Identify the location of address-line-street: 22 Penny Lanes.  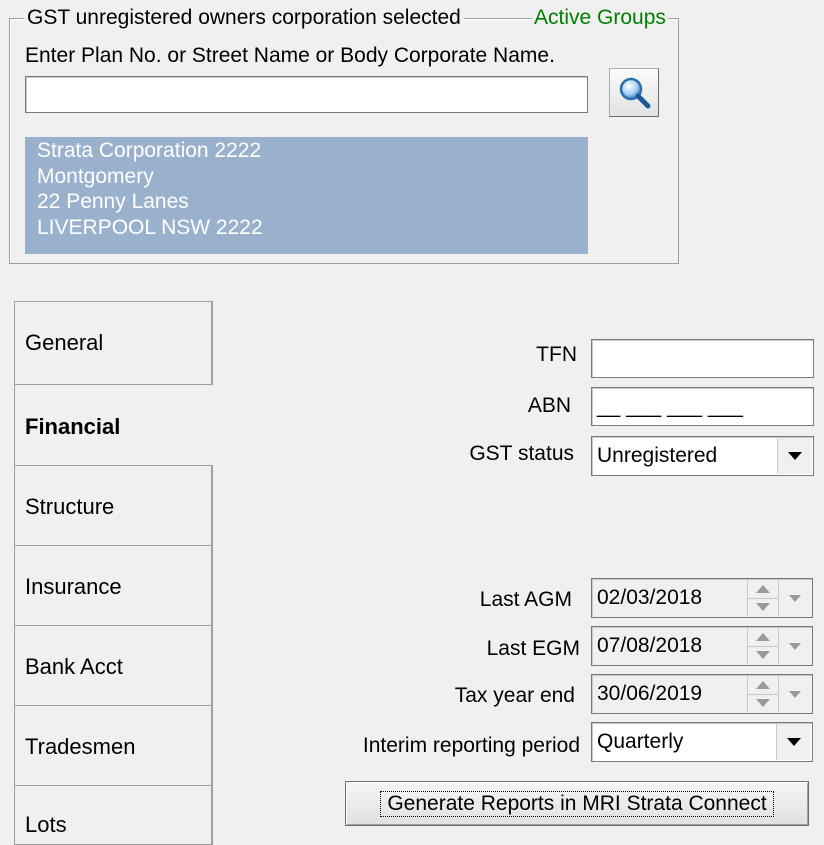
(113, 201).